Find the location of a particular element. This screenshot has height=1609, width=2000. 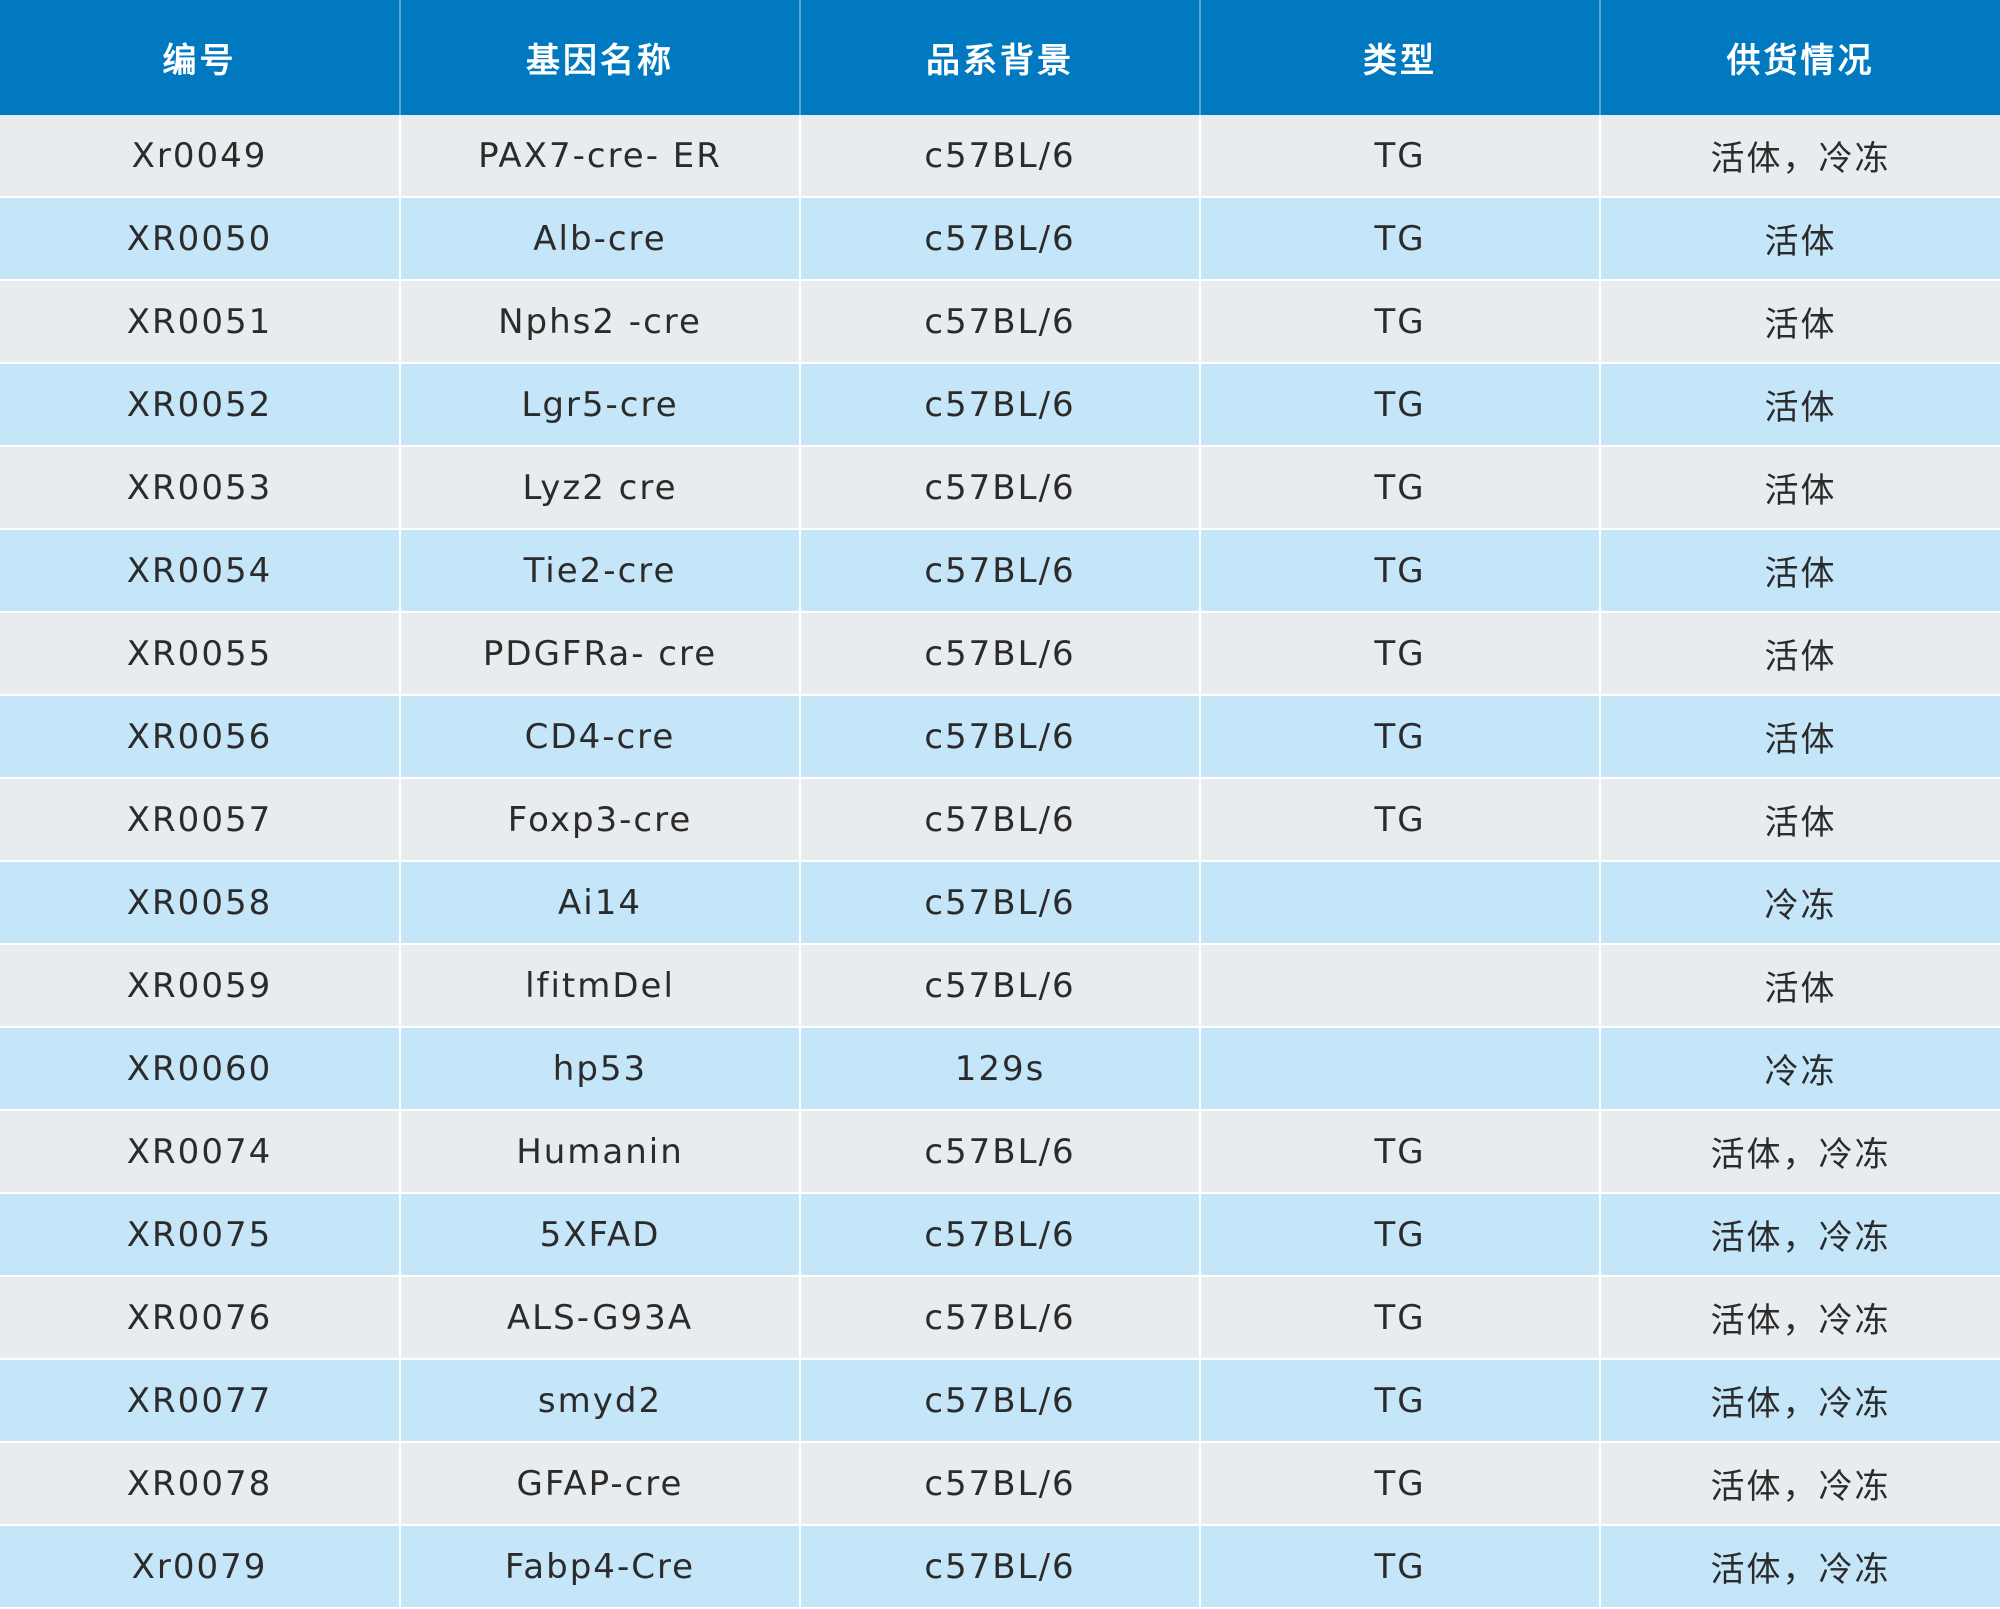

header-row: 编号 基因名称 品系背景 类型 供货情况 is located at coordinates (1000, 57).